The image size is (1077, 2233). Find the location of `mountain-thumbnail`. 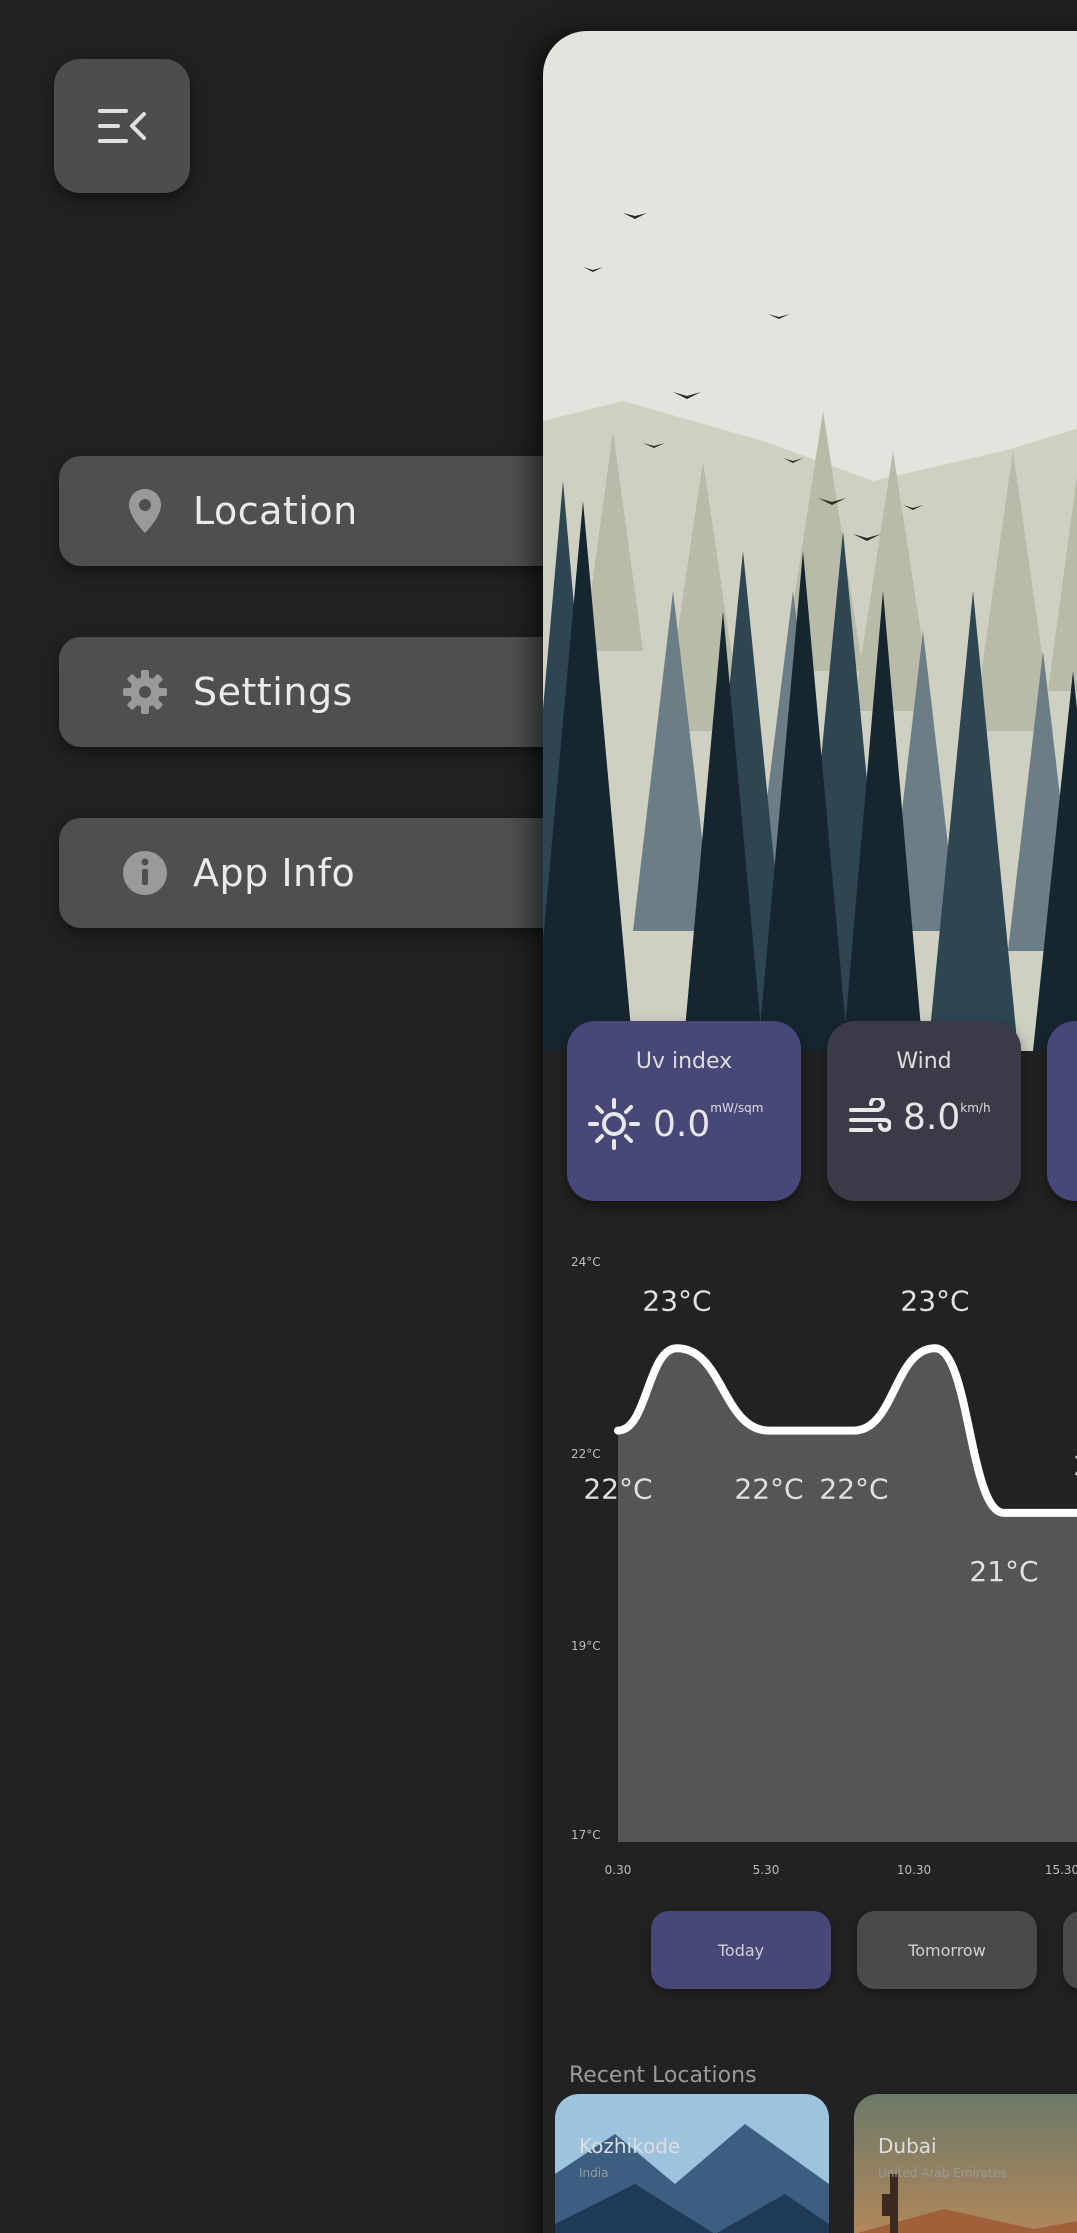

mountain-thumbnail is located at coordinates (692, 2163).